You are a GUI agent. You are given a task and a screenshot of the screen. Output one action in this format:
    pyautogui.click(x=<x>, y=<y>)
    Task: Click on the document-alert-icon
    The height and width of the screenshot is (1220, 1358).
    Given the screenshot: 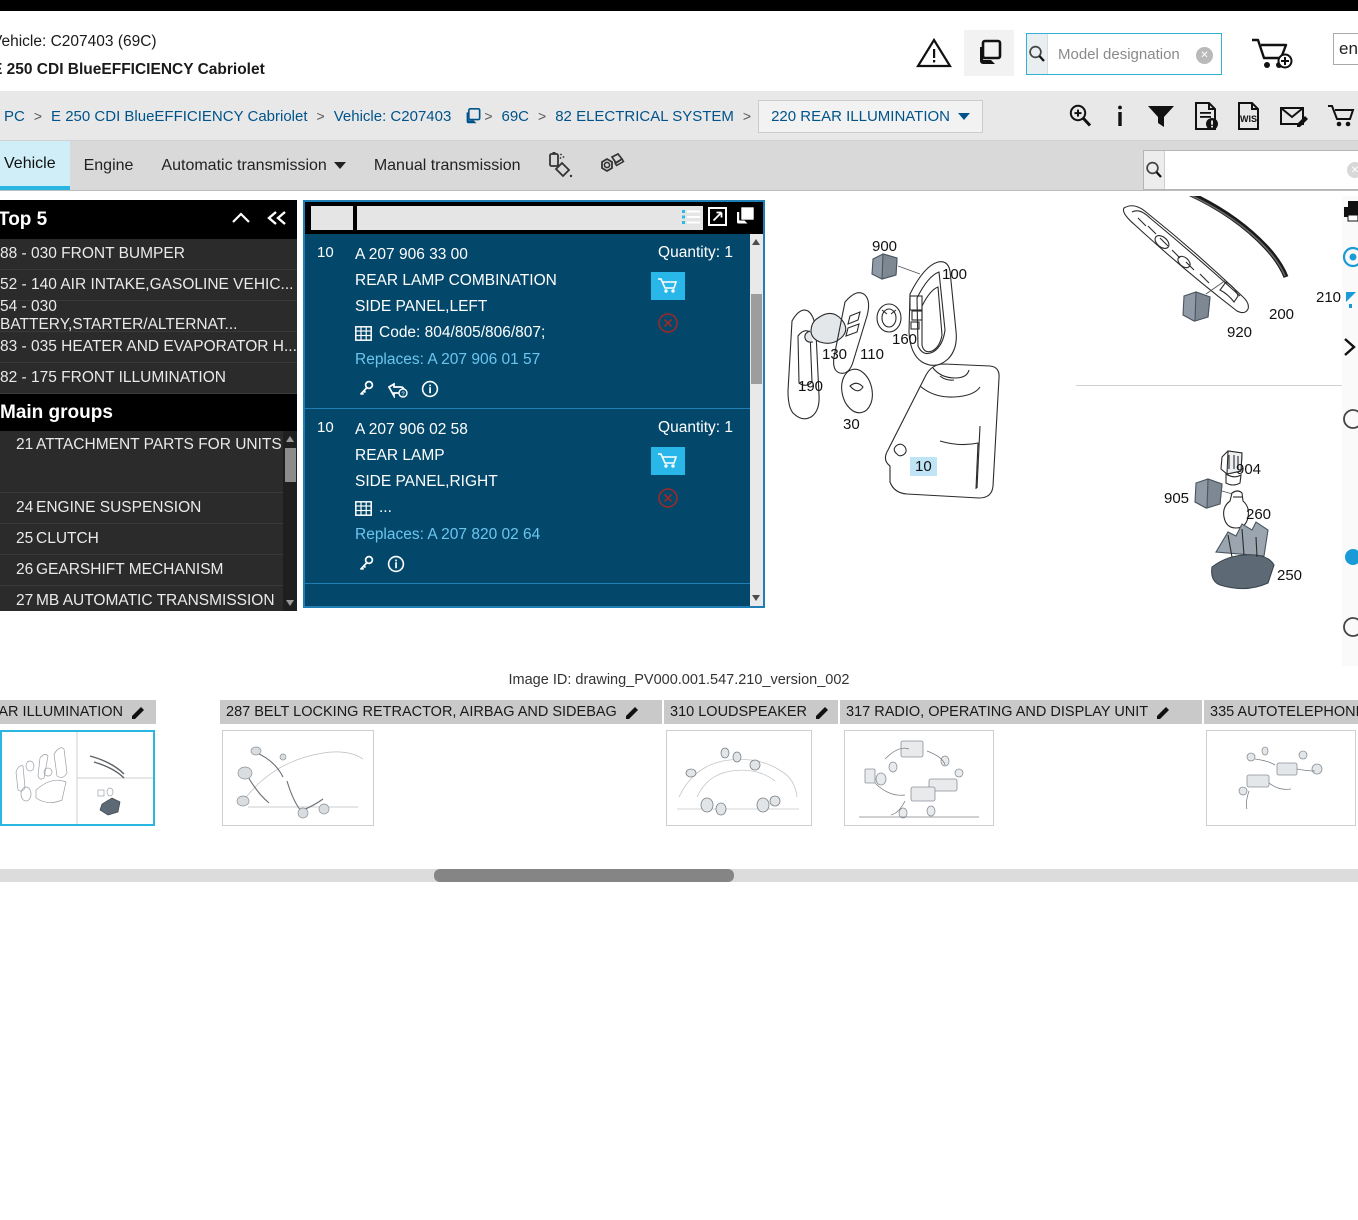 What is the action you would take?
    pyautogui.click(x=1206, y=116)
    